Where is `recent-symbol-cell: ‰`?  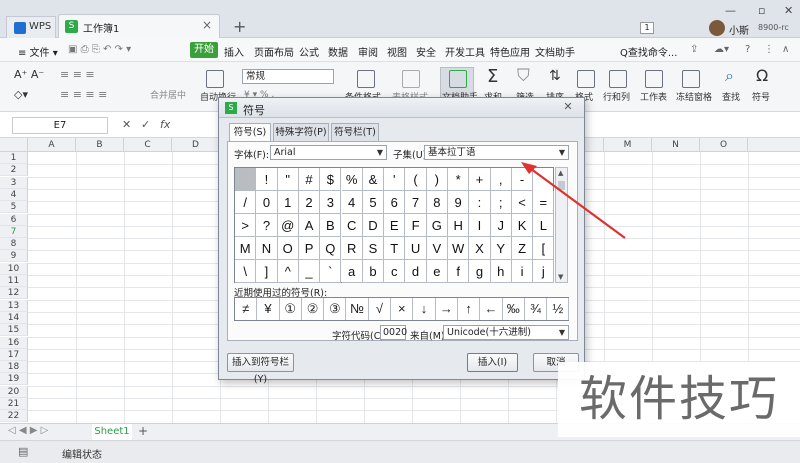
recent-symbol-cell: ‰ is located at coordinates (514, 309).